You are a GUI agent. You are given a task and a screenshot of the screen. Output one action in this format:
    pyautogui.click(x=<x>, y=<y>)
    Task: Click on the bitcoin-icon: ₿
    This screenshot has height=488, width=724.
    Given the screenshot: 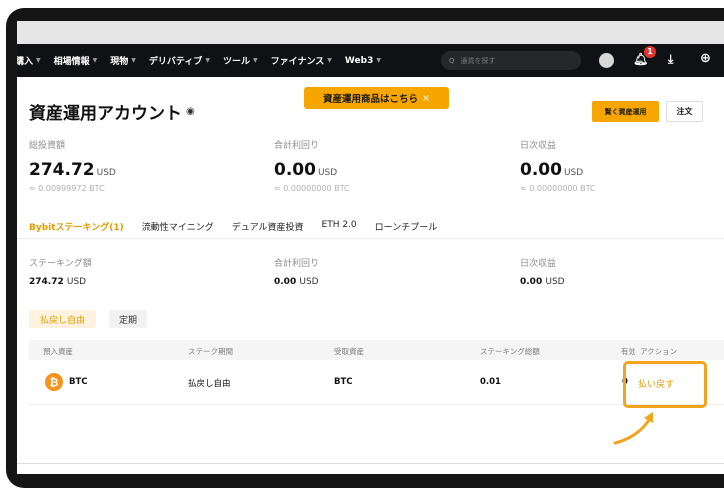 What is the action you would take?
    pyautogui.click(x=54, y=382)
    